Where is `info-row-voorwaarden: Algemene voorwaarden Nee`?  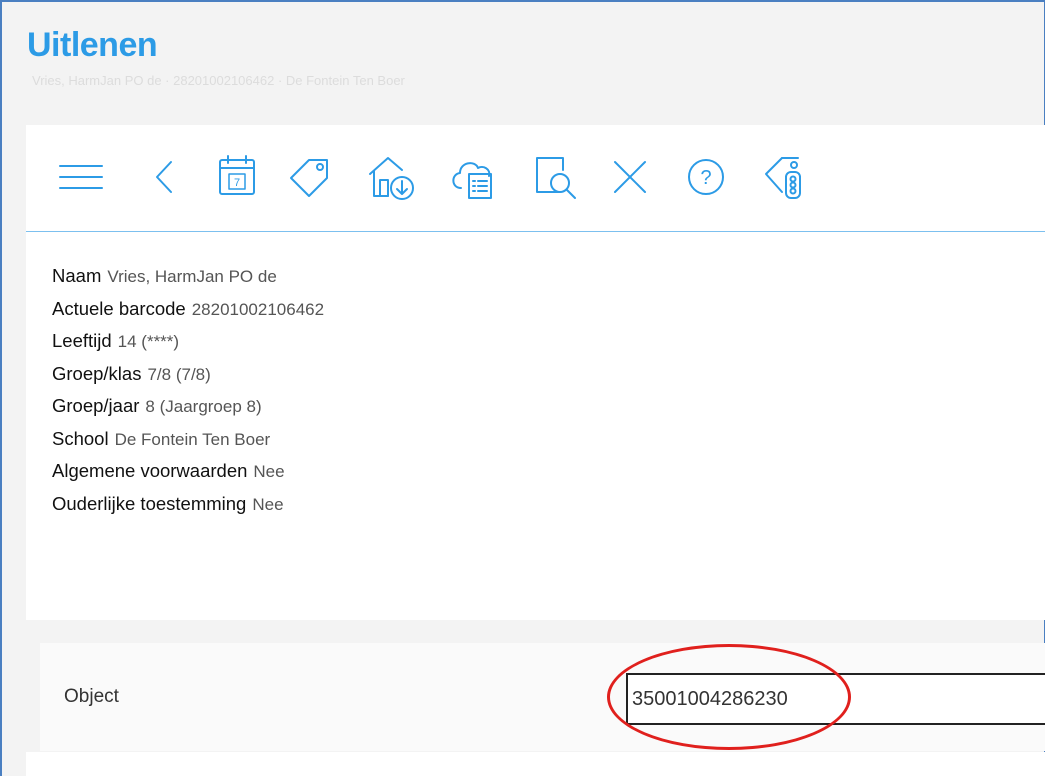
info-row-voorwaarden: Algemene voorwaarden Nee is located at coordinates (188, 476).